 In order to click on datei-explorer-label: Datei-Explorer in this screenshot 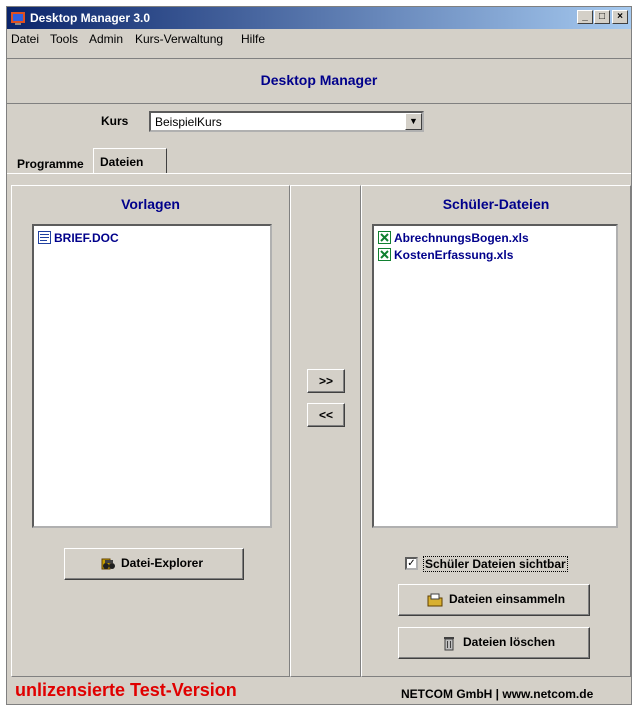, I will do `click(162, 563)`.